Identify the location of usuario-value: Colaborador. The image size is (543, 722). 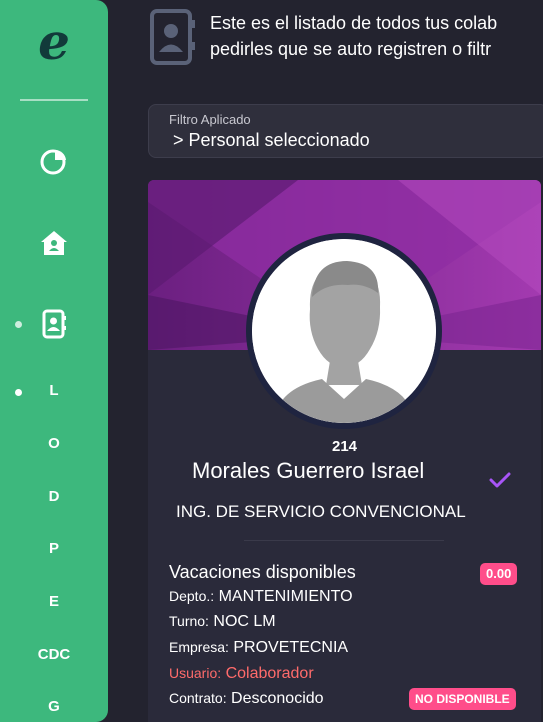
(269, 673).